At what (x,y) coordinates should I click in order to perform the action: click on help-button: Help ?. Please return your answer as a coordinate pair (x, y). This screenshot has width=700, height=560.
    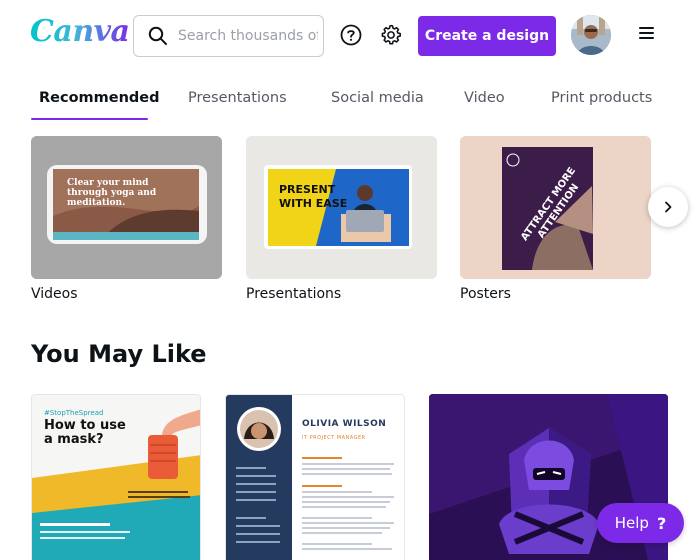
    Looking at the image, I should click on (640, 523).